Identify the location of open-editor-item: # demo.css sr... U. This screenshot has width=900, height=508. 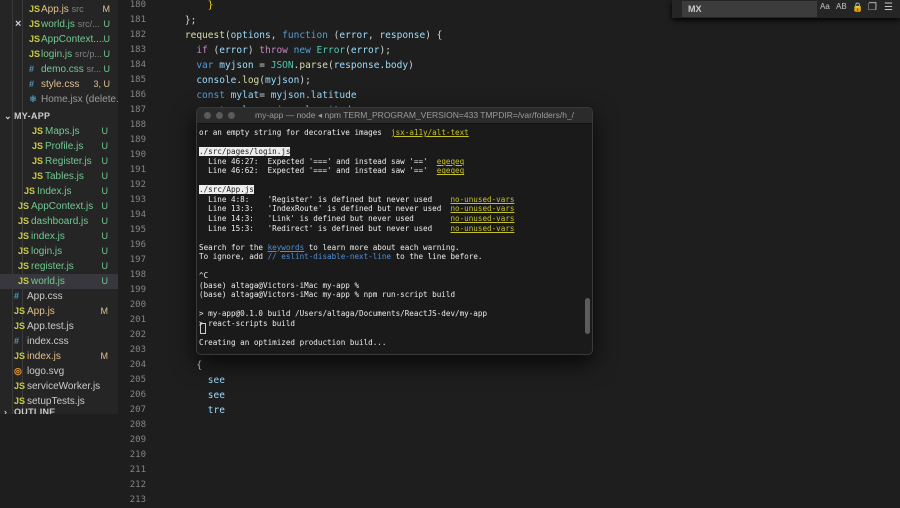
(59, 69).